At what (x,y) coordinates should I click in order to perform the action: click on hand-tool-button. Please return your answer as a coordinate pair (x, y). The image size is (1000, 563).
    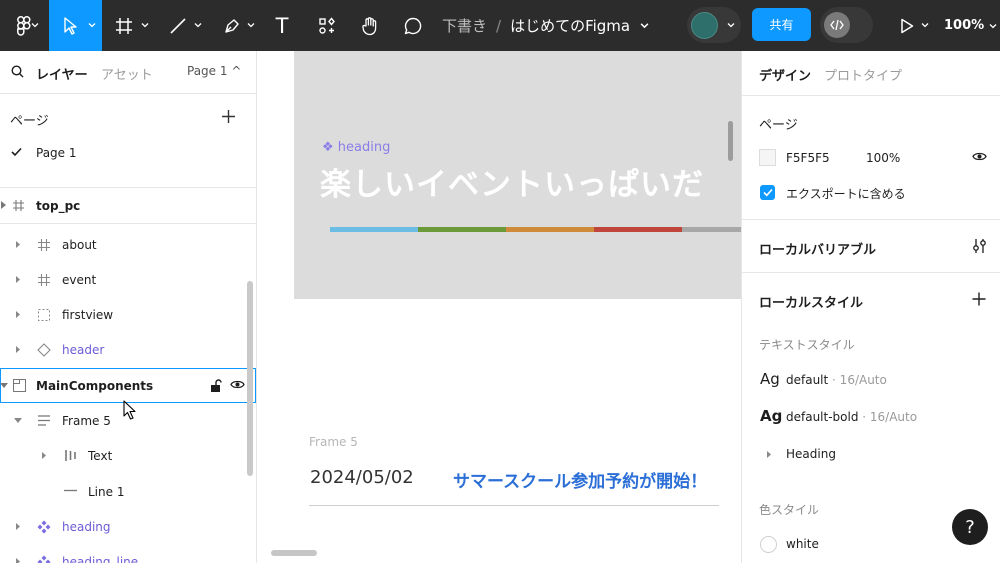
    Looking at the image, I should click on (370, 25).